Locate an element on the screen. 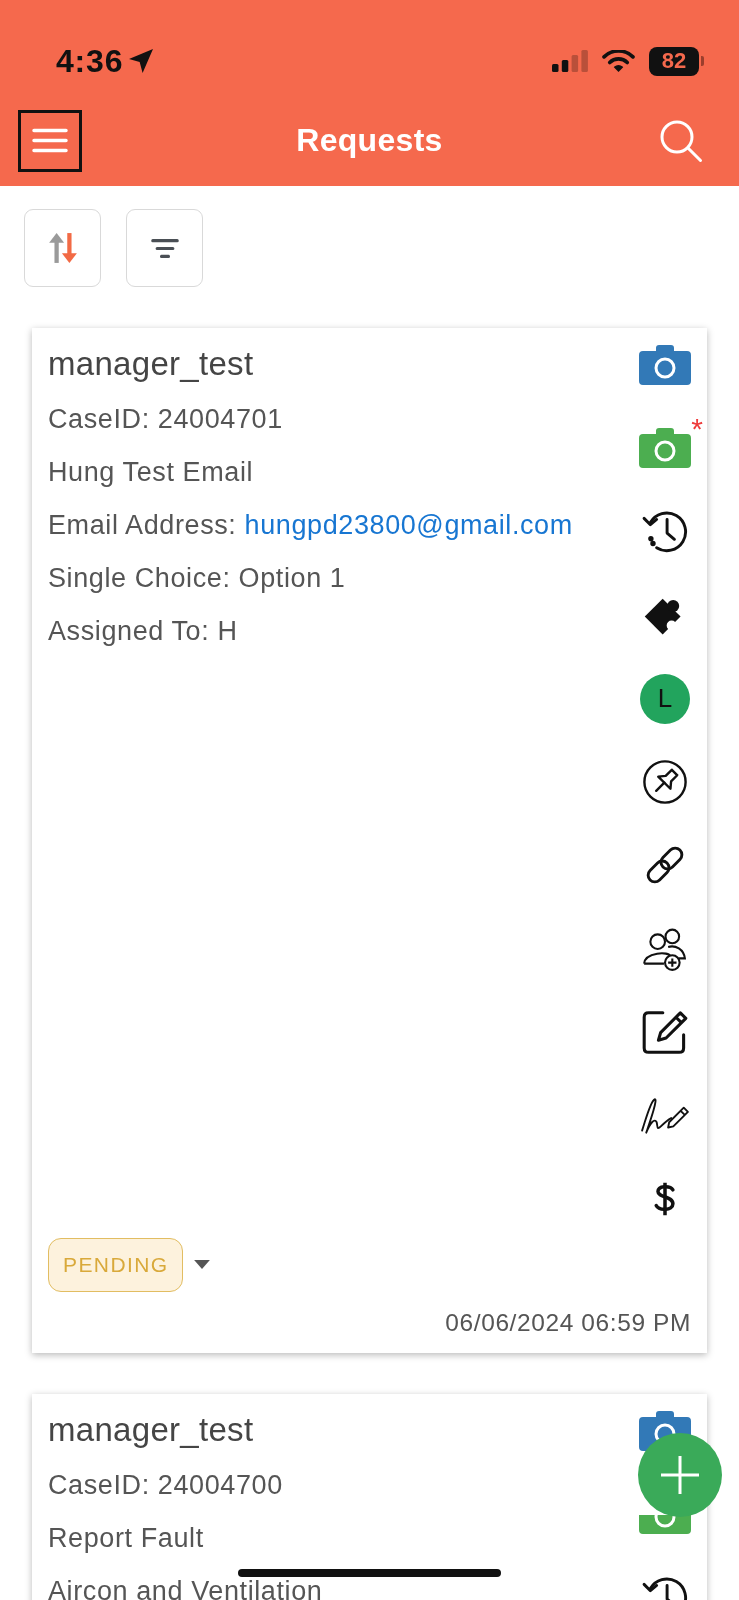 Image resolution: width=739 pixels, height=1600 pixels. sort-button is located at coordinates (62, 248).